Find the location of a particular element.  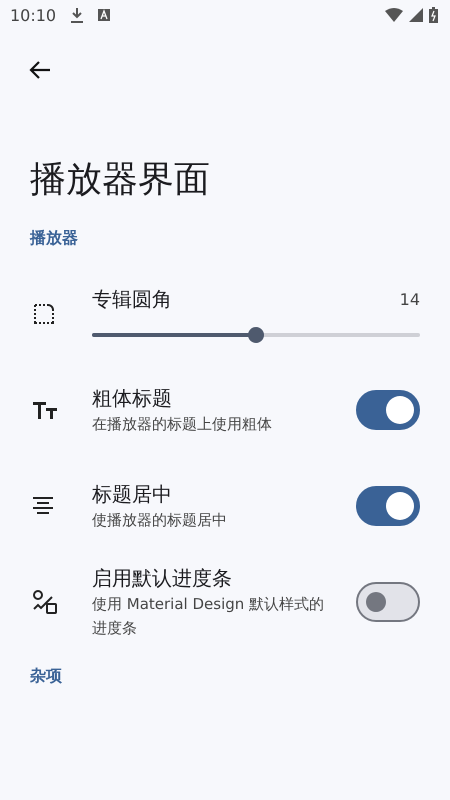

page-title: 播放器界面 is located at coordinates (120, 180).